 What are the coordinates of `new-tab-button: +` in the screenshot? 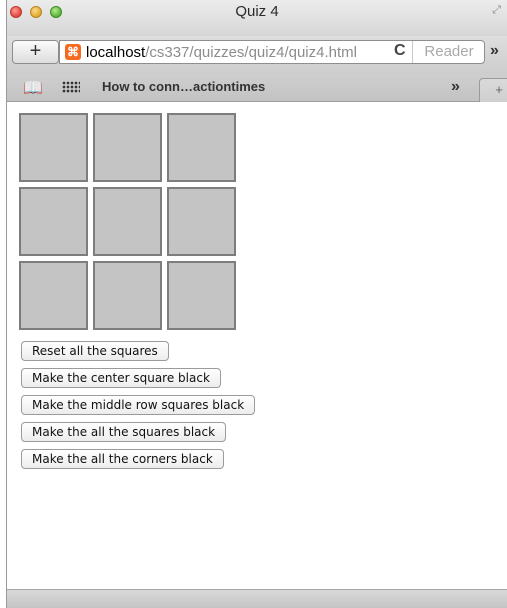 It's located at (493, 90).